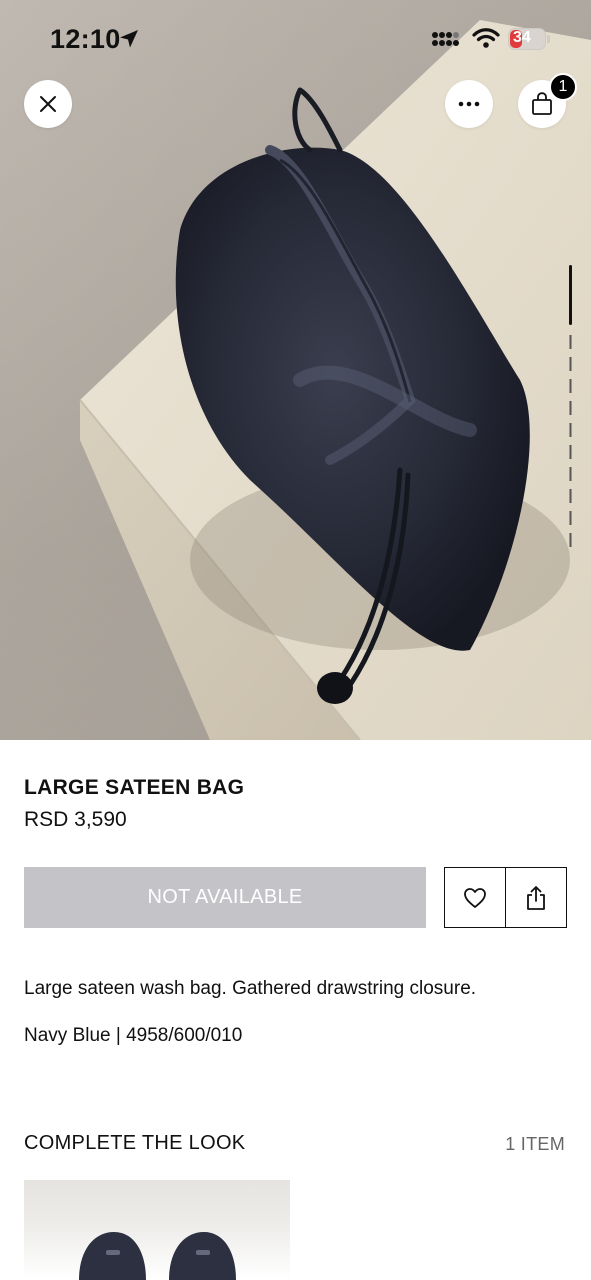 This screenshot has width=591, height=1280. Describe the element at coordinates (486, 38) in the screenshot. I see `wifi-icon` at that location.